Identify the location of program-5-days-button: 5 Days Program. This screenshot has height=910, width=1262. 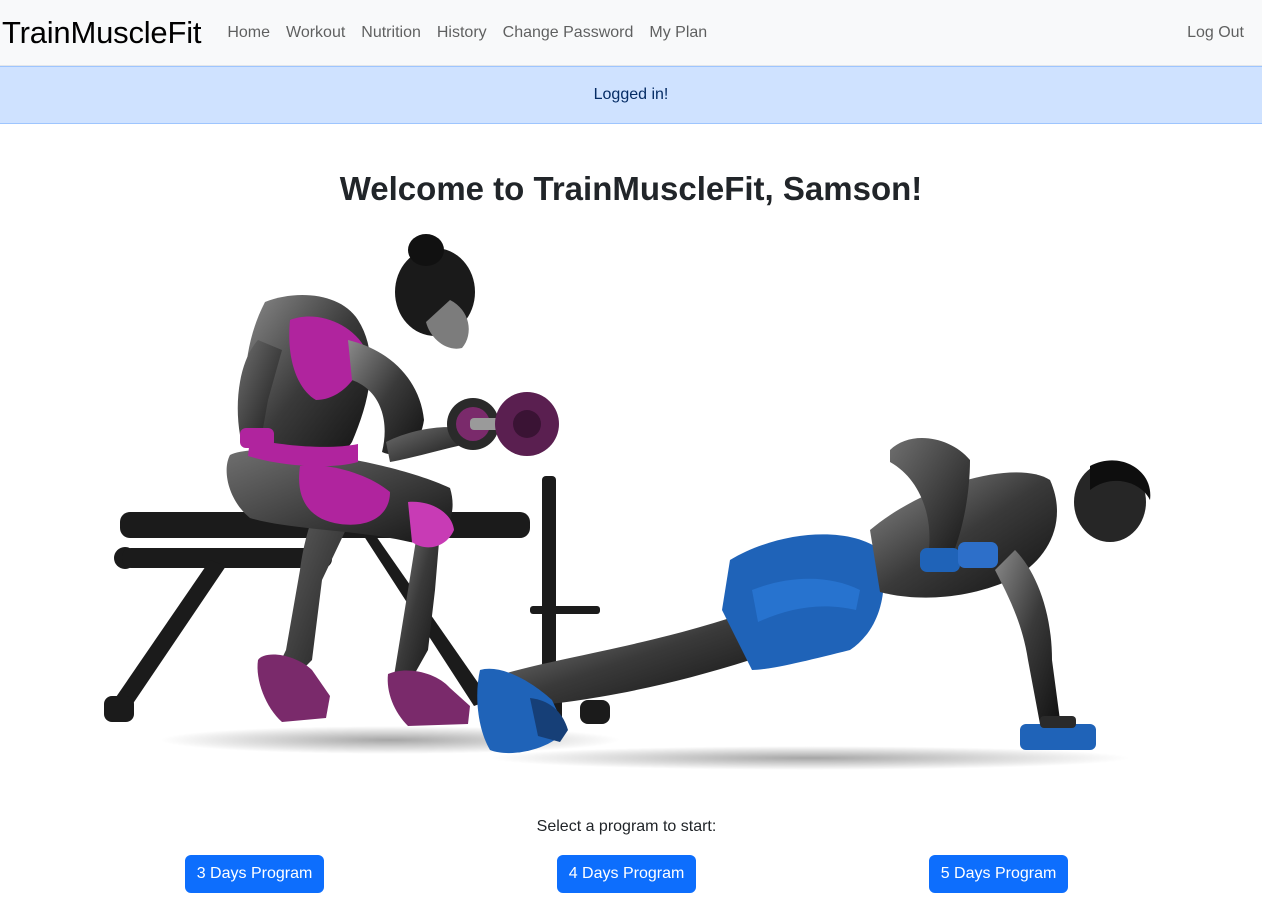
(998, 874).